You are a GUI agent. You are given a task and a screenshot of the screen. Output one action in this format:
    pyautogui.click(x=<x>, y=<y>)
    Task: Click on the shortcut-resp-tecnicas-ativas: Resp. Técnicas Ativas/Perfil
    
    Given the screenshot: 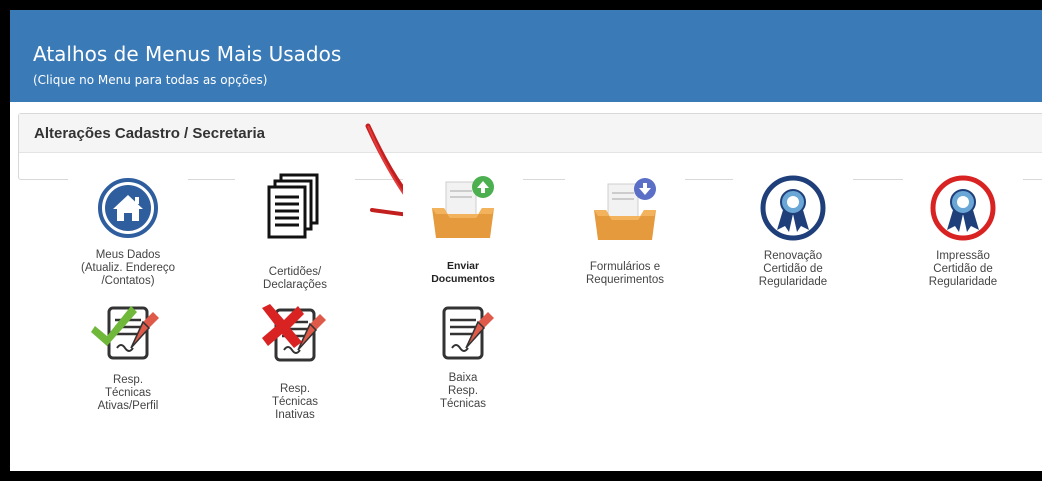 What is the action you would take?
    pyautogui.click(x=128, y=370)
    